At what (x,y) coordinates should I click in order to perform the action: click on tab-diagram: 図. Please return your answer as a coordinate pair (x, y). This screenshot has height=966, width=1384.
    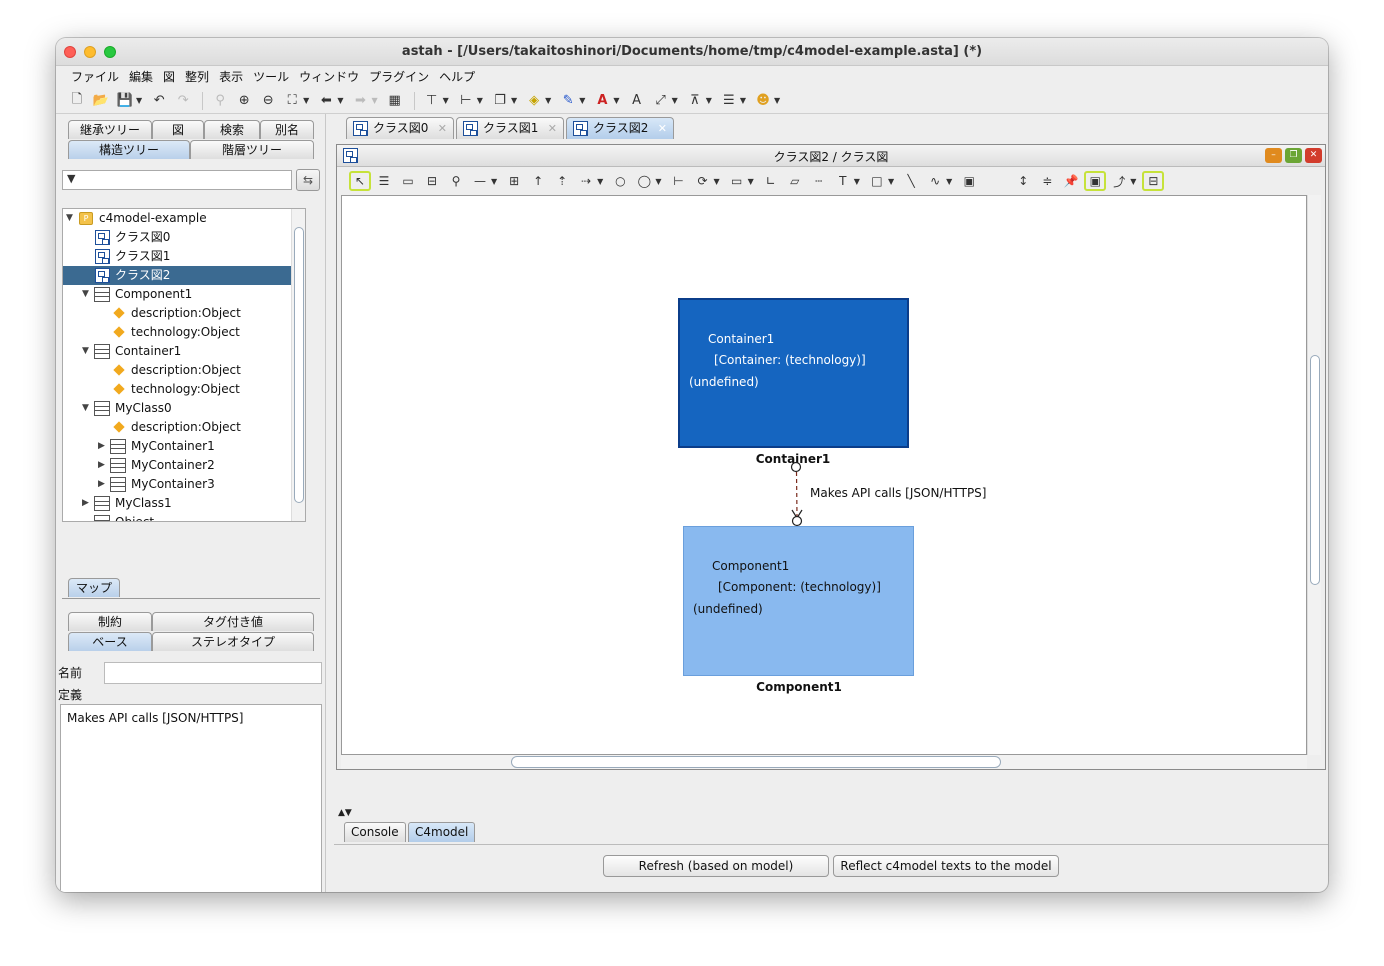
    Looking at the image, I should click on (178, 129).